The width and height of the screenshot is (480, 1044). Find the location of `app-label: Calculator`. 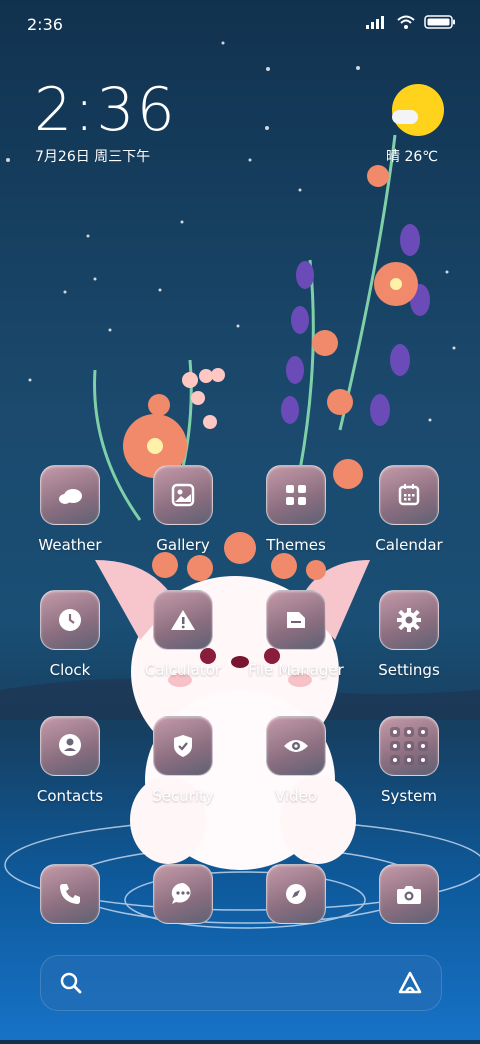

app-label: Calculator is located at coordinates (183, 670).